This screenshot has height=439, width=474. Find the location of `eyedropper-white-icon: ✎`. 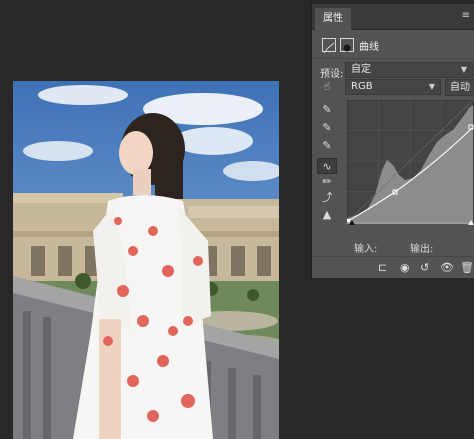

eyedropper-white-icon: ✎ is located at coordinates (327, 146).